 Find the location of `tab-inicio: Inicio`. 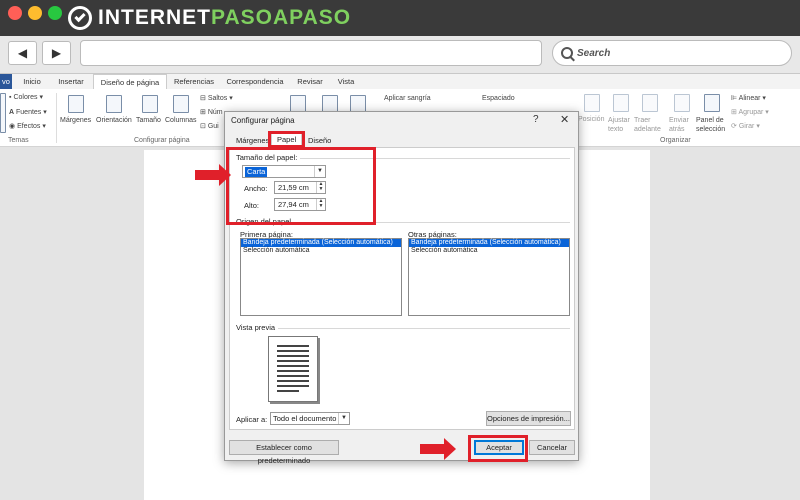

tab-inicio: Inicio is located at coordinates (32, 81).